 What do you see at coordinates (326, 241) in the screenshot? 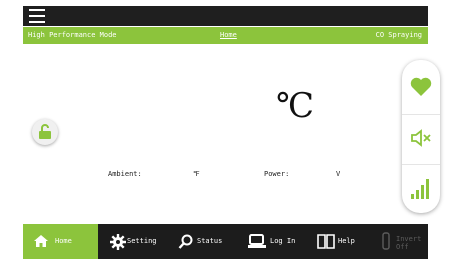
I see `book-icon` at bounding box center [326, 241].